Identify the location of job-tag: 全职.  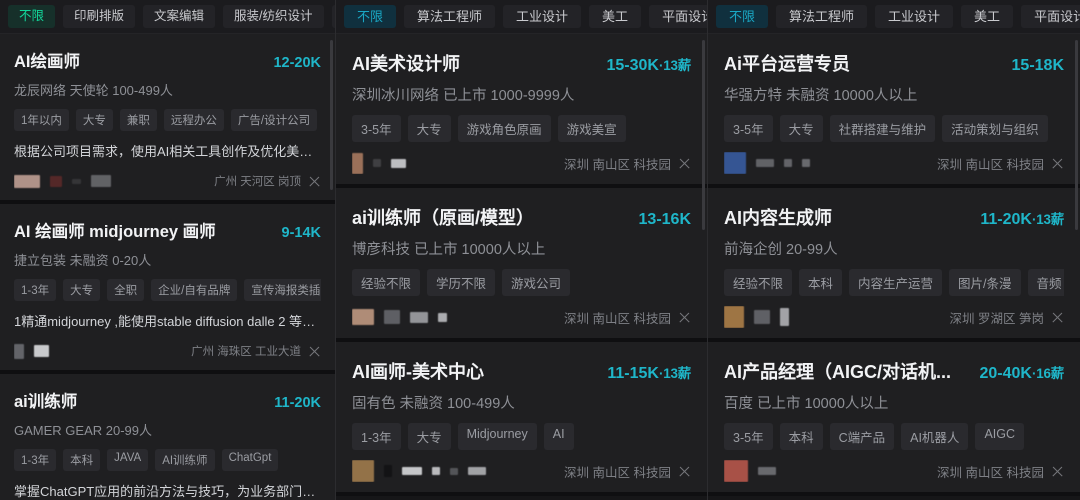
(126, 290).